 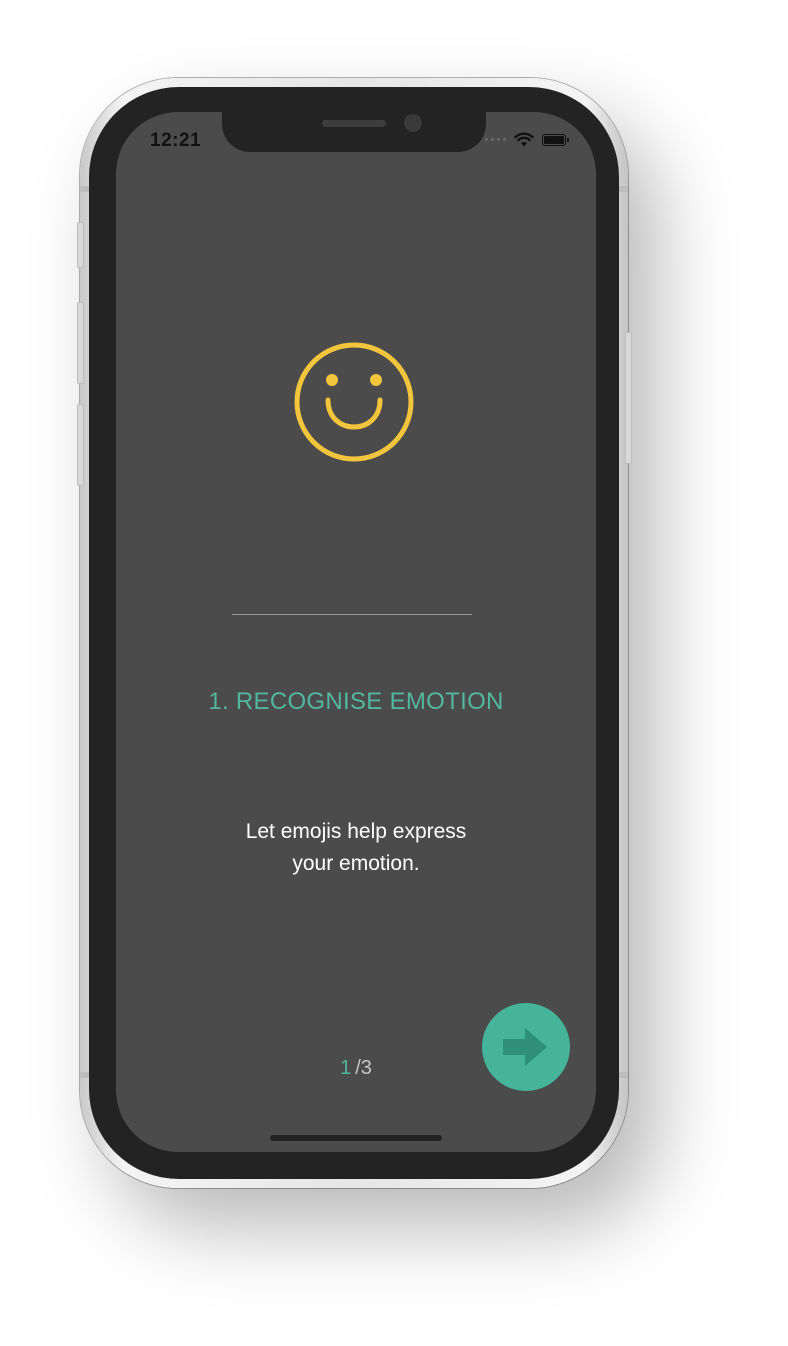 I want to click on volume-up-button, so click(x=80, y=343).